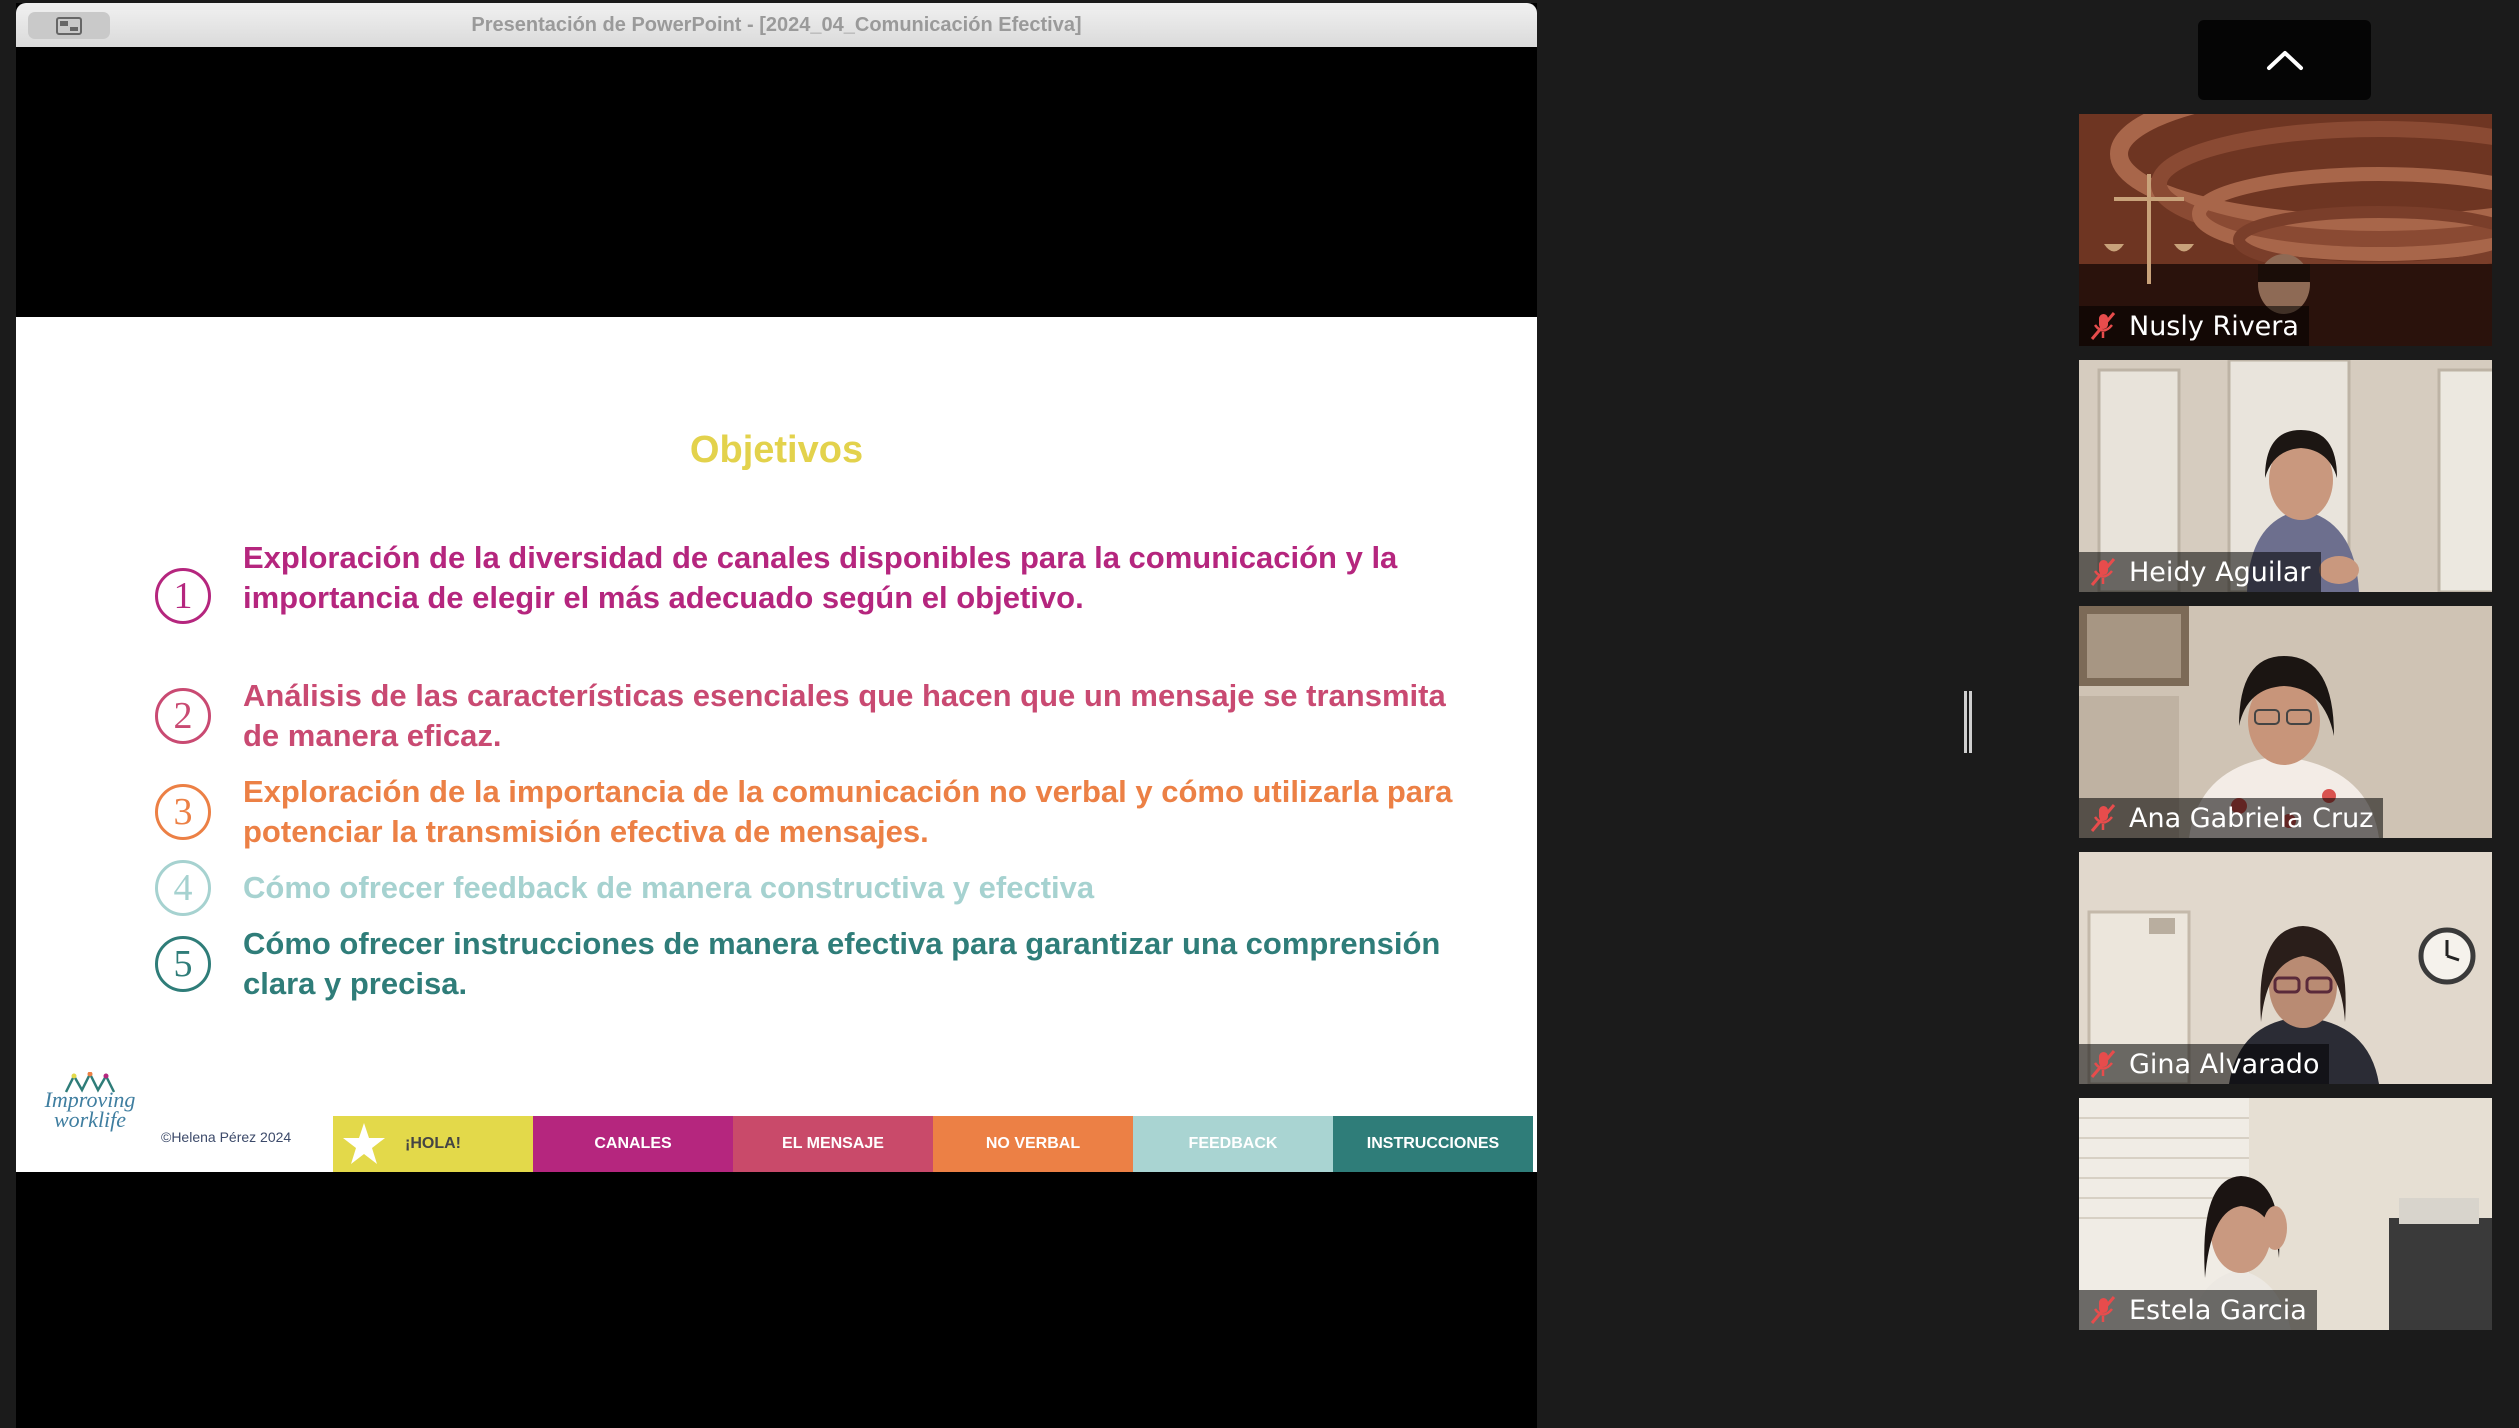  I want to click on chevron-up-icon, so click(2284, 60).